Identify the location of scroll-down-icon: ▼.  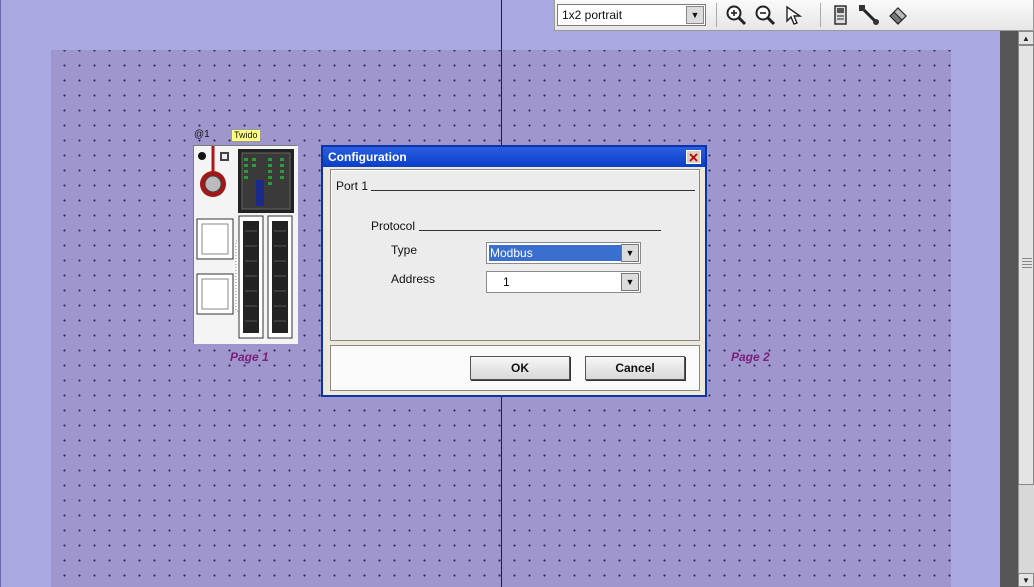
(1026, 580).